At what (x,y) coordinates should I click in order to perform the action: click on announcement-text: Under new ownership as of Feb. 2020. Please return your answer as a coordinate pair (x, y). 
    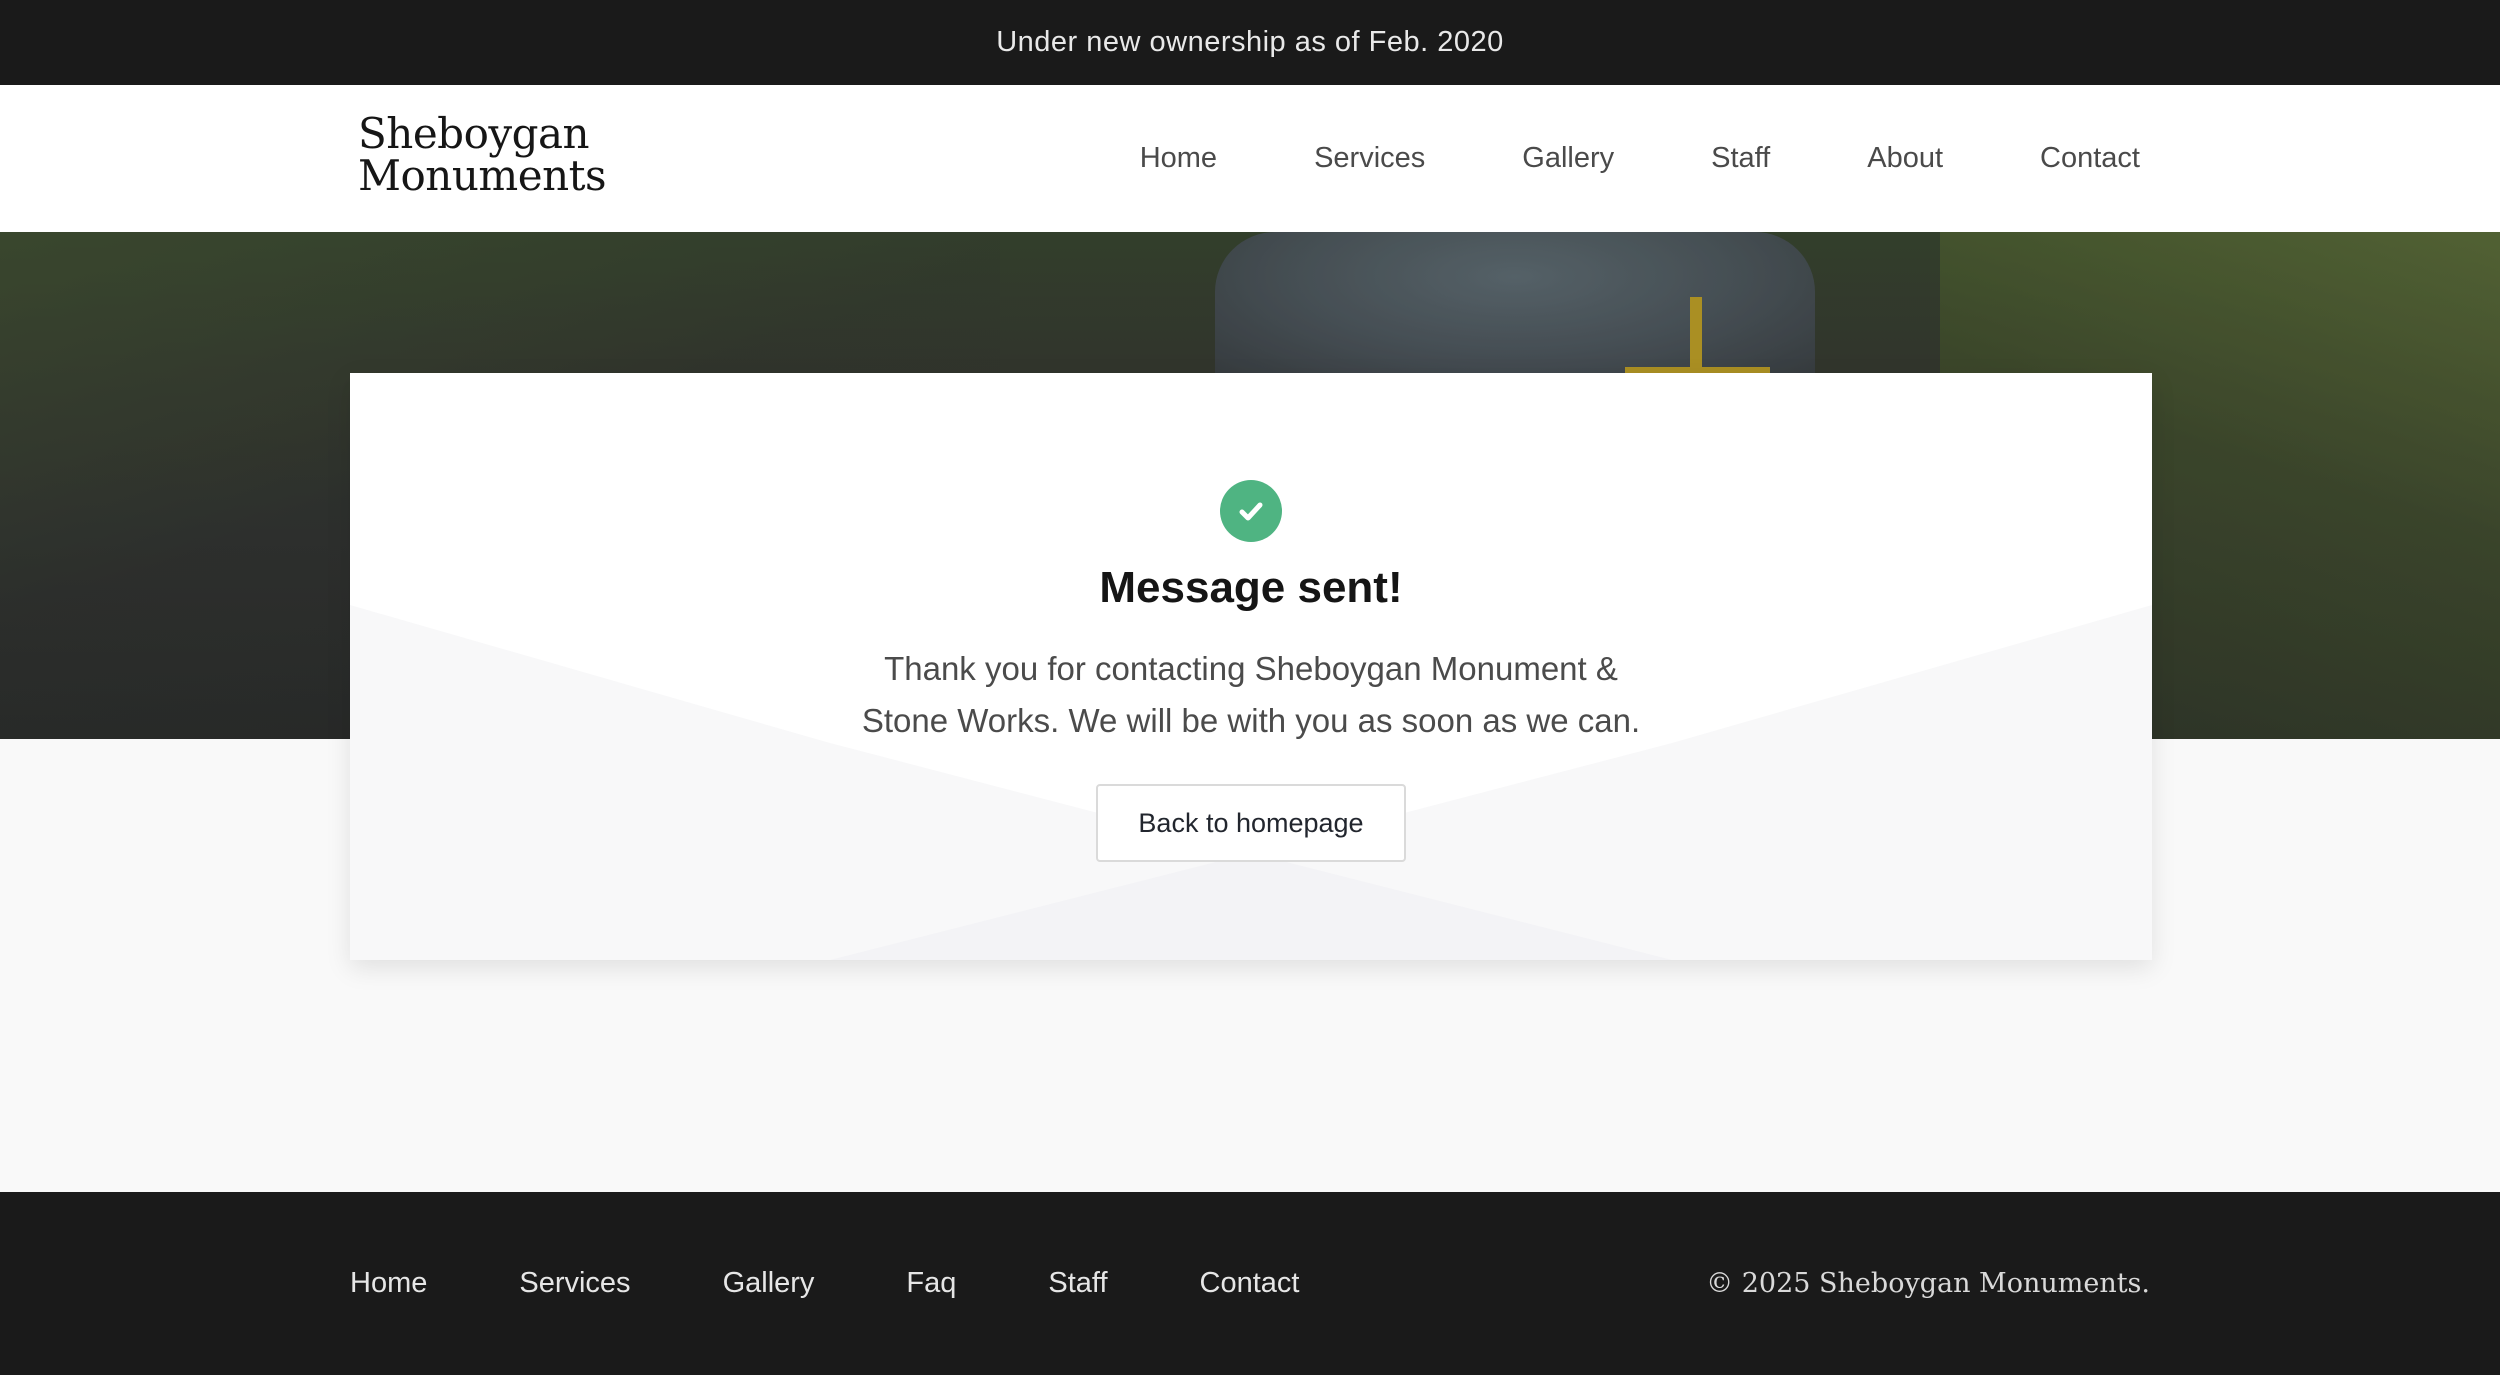
    Looking at the image, I should click on (1250, 42).